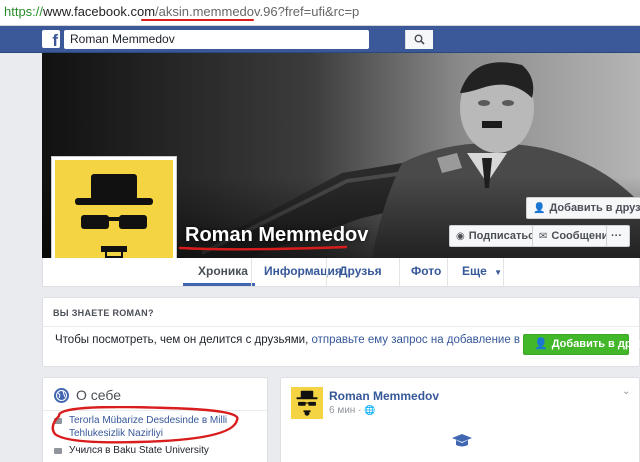 This screenshot has height=462, width=640. I want to click on timeline-nav: Хроника Информация Друзья Фото Еще ▼, so click(341, 272).